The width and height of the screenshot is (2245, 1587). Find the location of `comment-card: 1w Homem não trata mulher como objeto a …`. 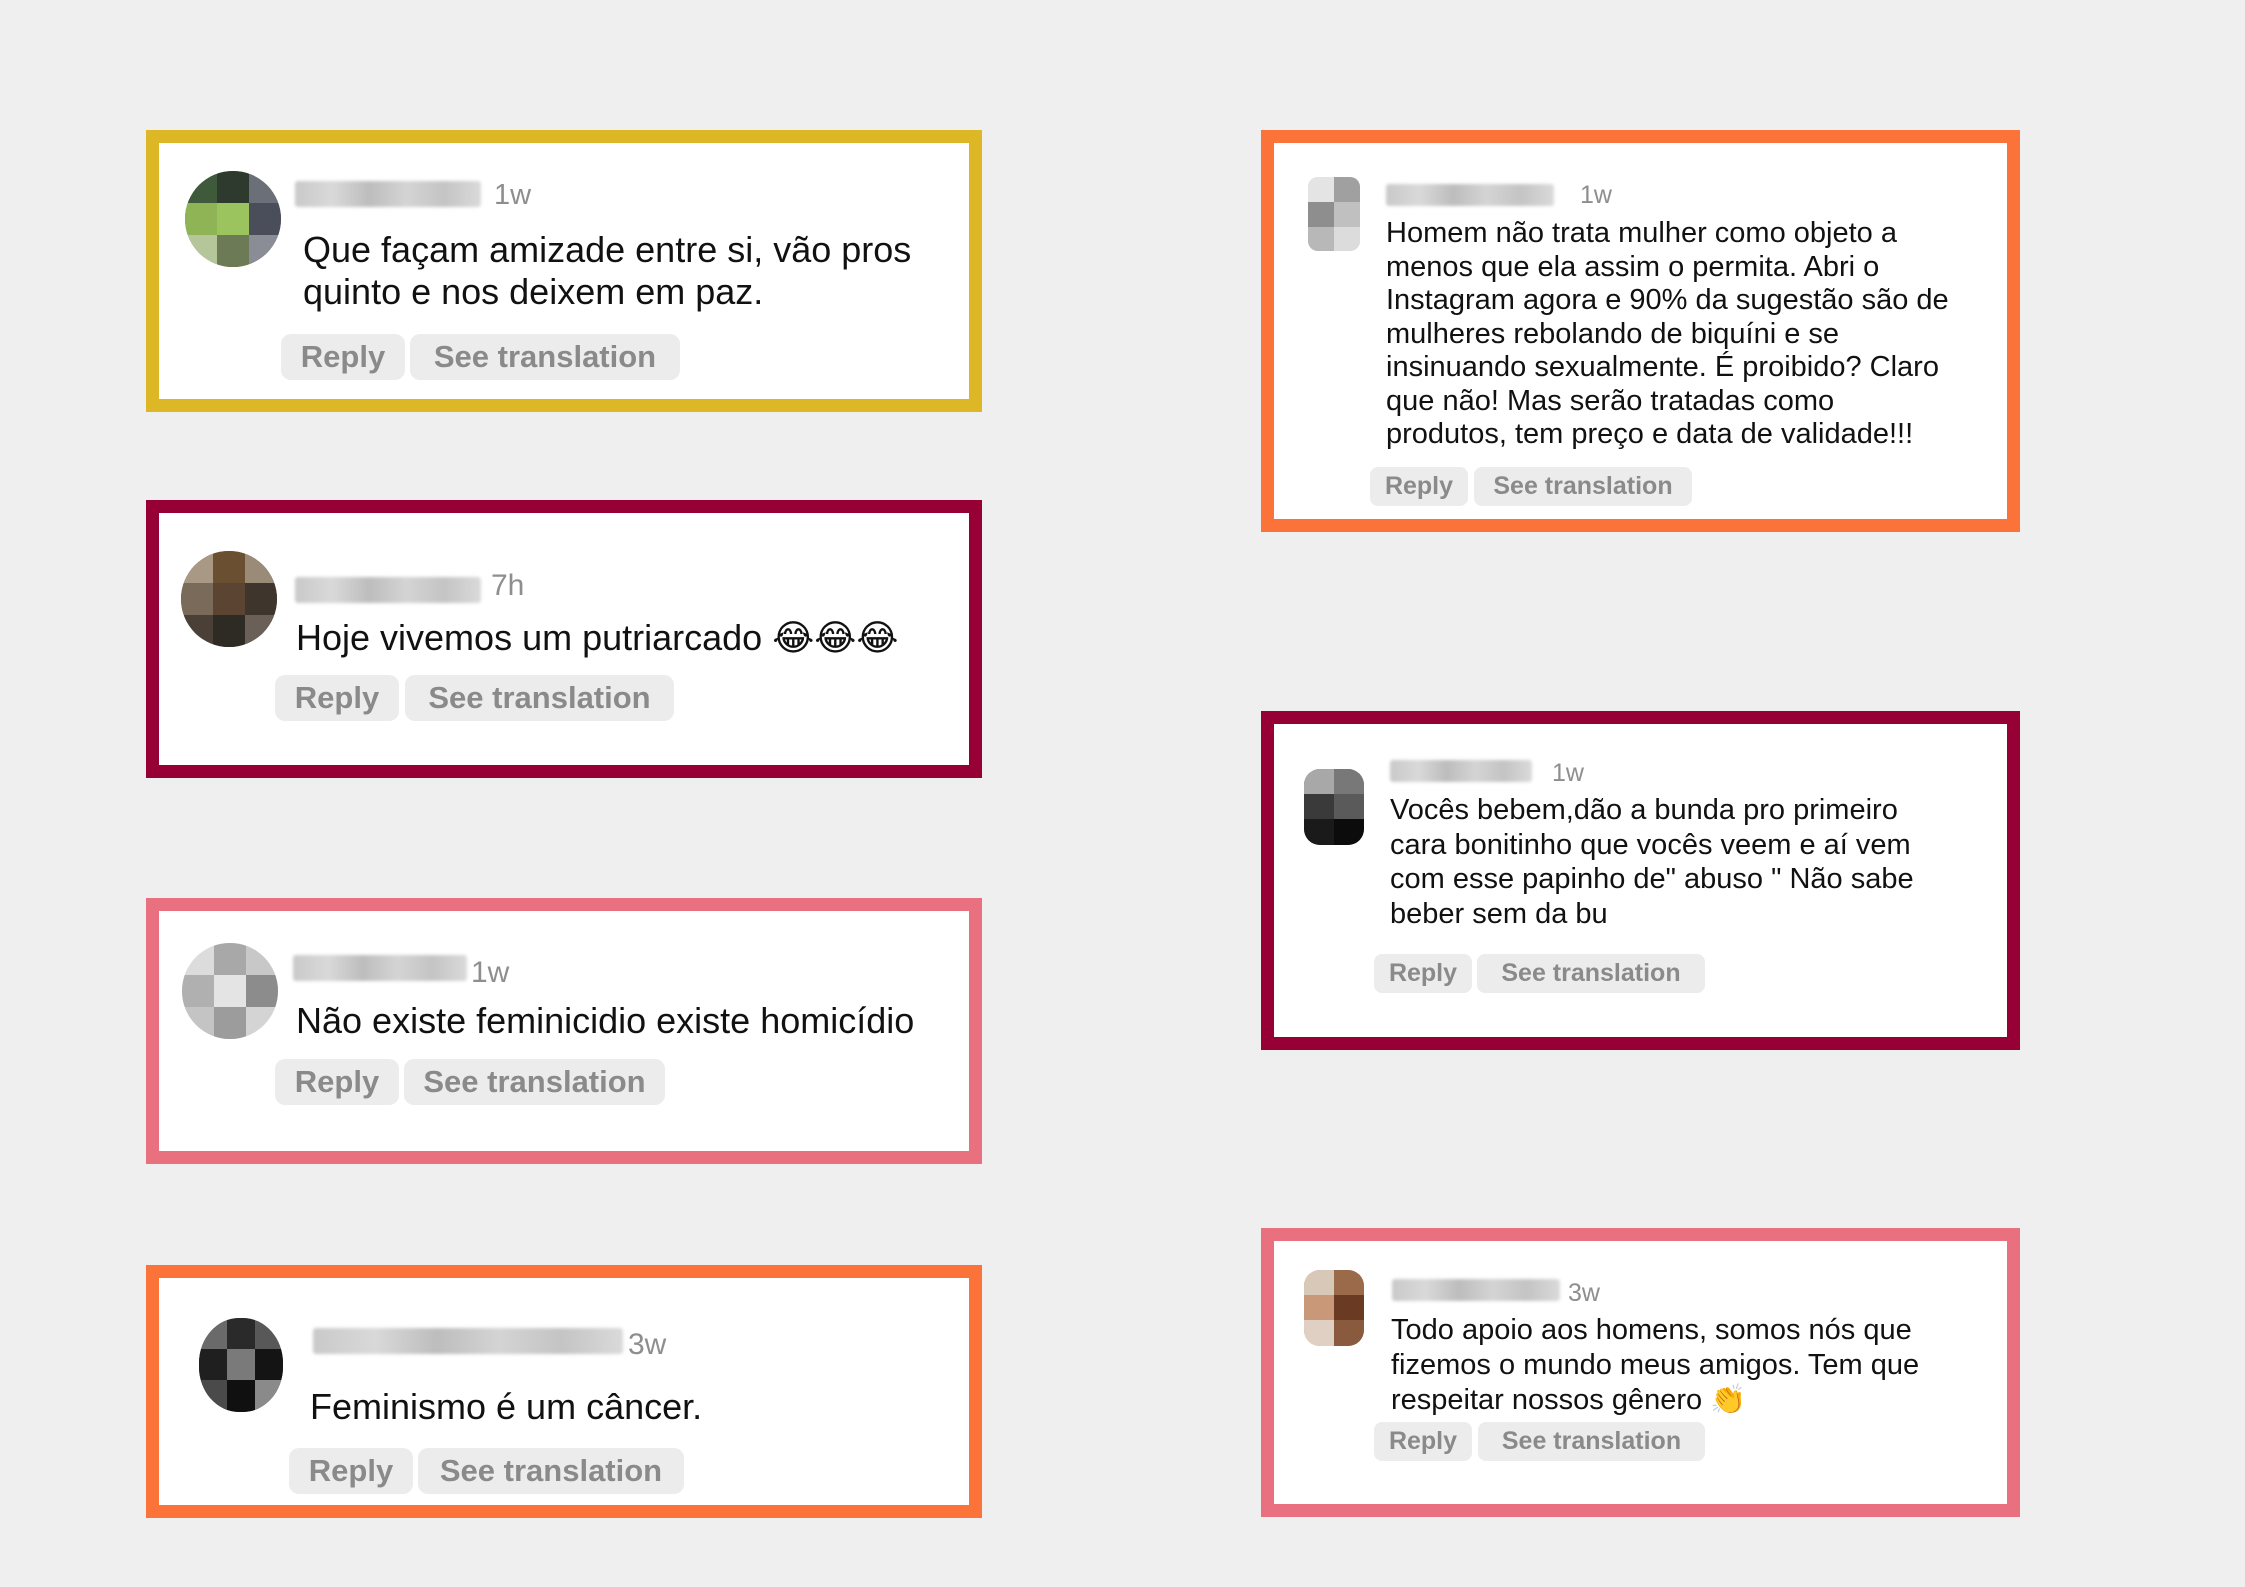

comment-card: 1w Homem não trata mulher como objeto a … is located at coordinates (1640, 331).